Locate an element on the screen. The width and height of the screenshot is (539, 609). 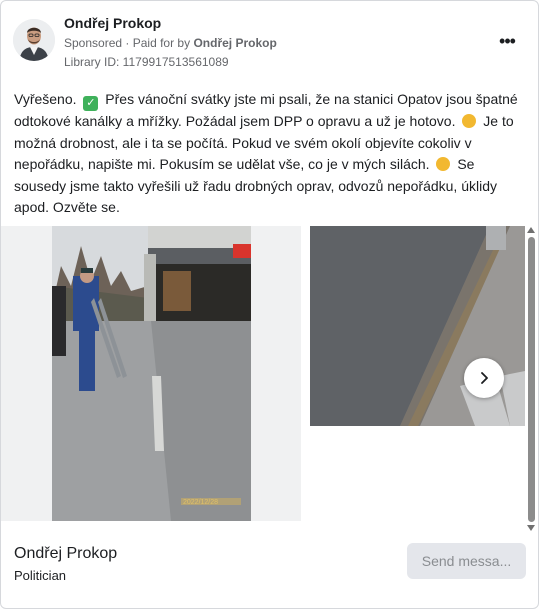
chevron-right-icon is located at coordinates (484, 378).